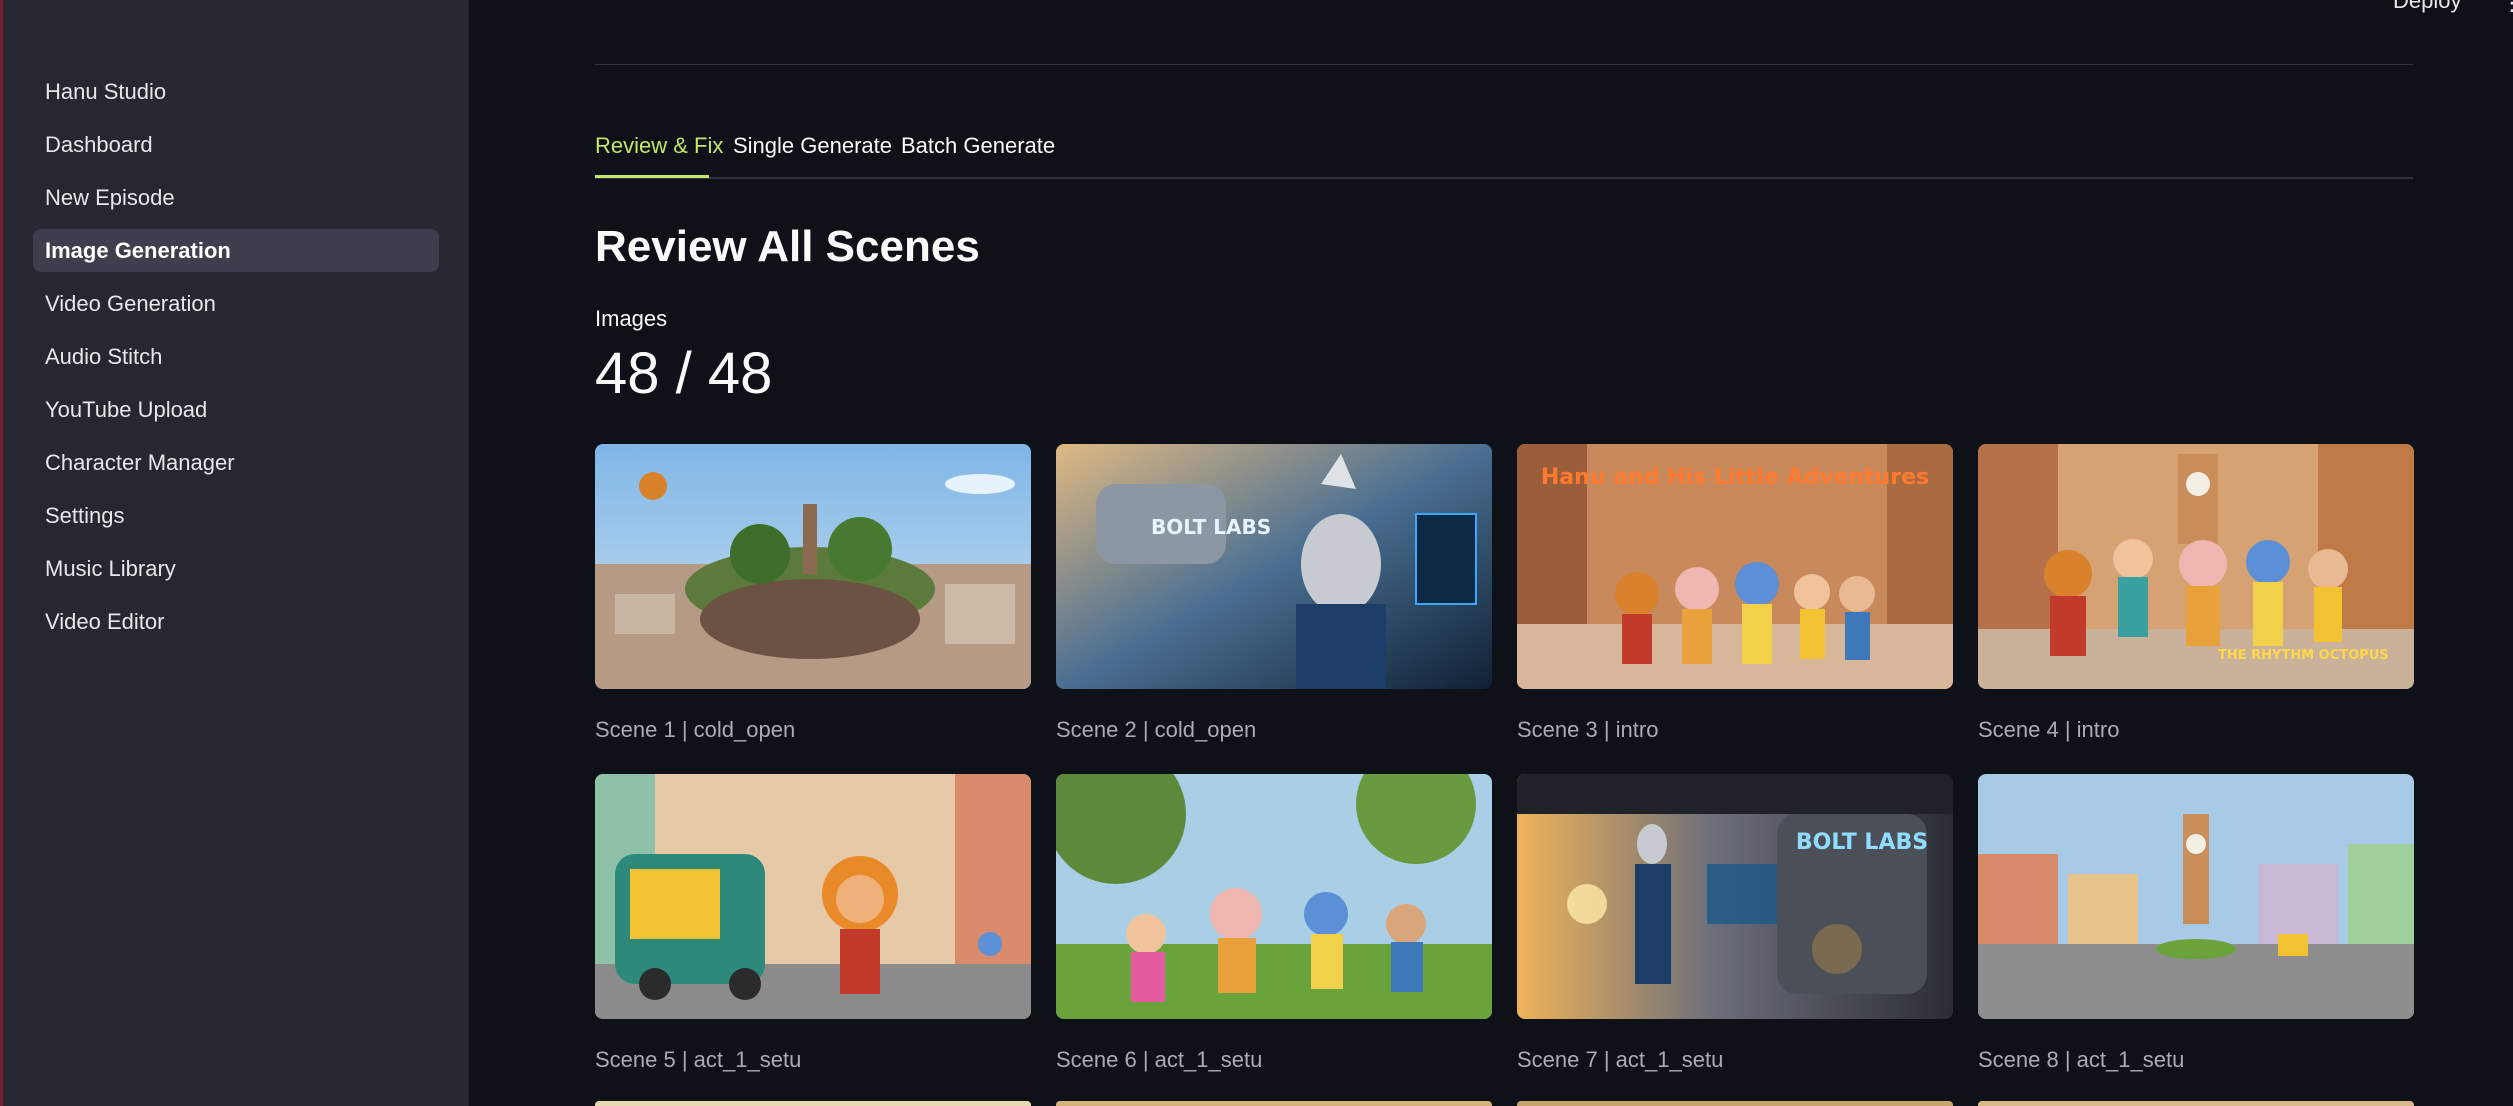 This screenshot has height=1106, width=2513. What do you see at coordinates (698, 1059) in the screenshot?
I see `scene-caption: Scene 5 | act_1_setu` at bounding box center [698, 1059].